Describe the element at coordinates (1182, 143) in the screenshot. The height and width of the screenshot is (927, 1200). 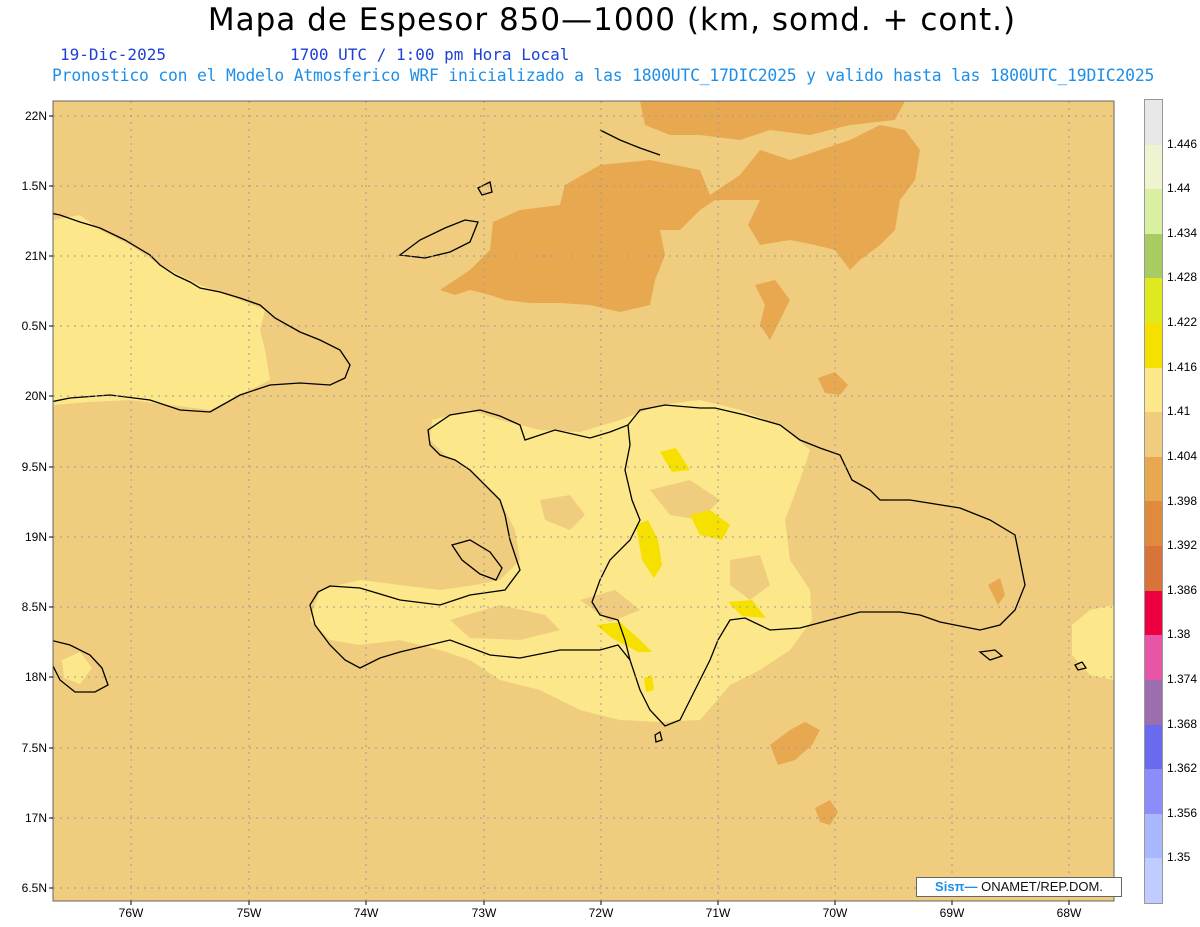
I see `legend-value: 1.446` at that location.